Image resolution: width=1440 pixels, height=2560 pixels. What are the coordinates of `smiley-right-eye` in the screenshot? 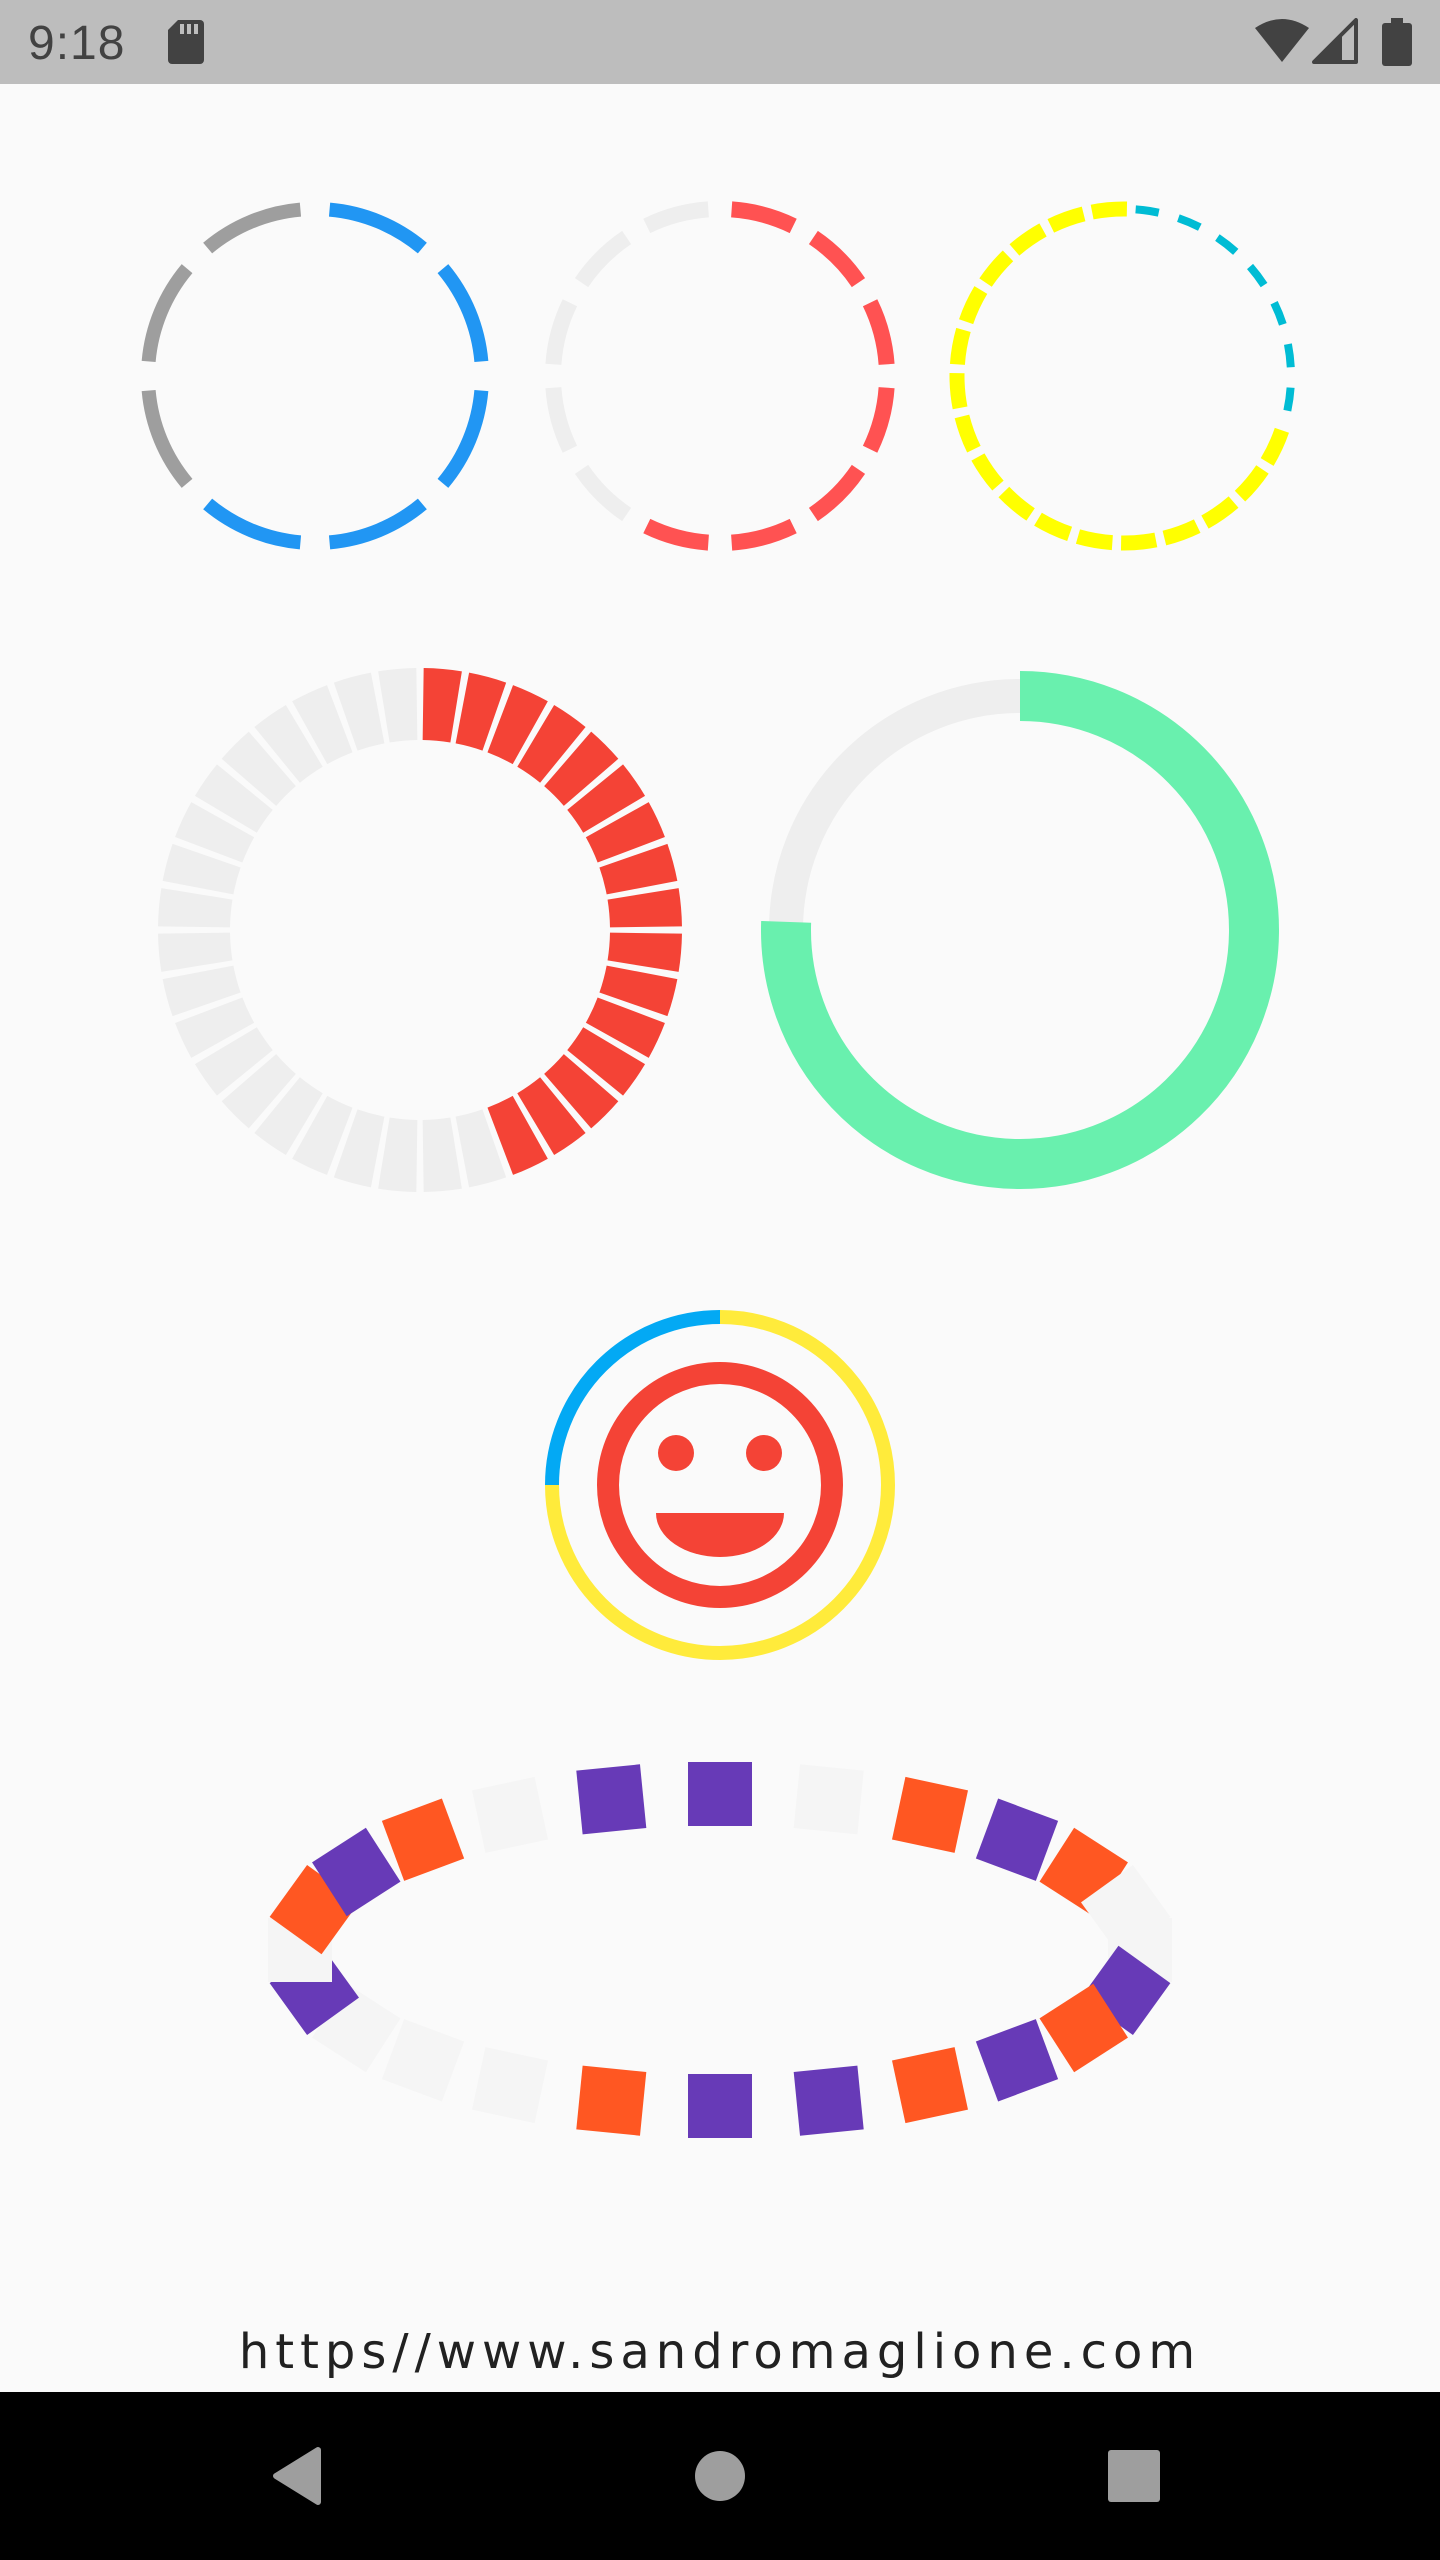 It's located at (764, 1453).